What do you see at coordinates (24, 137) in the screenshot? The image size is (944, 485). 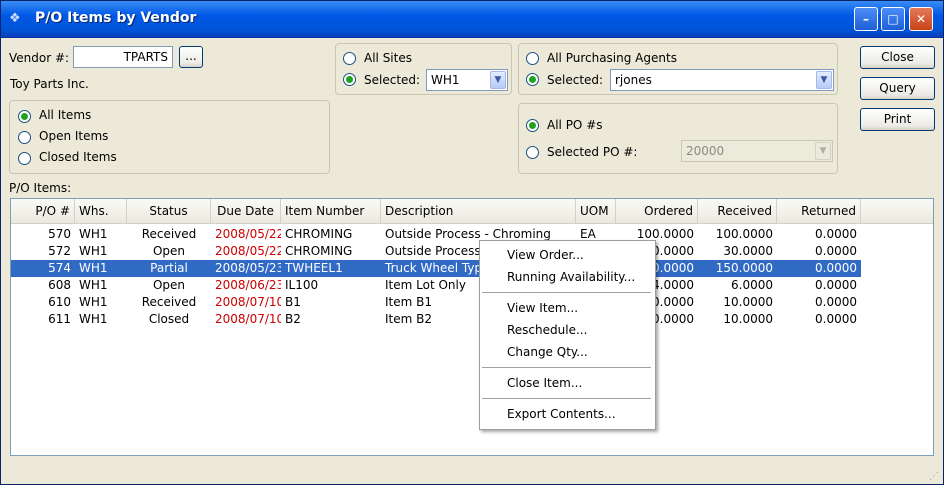 I see `open-items-radio` at bounding box center [24, 137].